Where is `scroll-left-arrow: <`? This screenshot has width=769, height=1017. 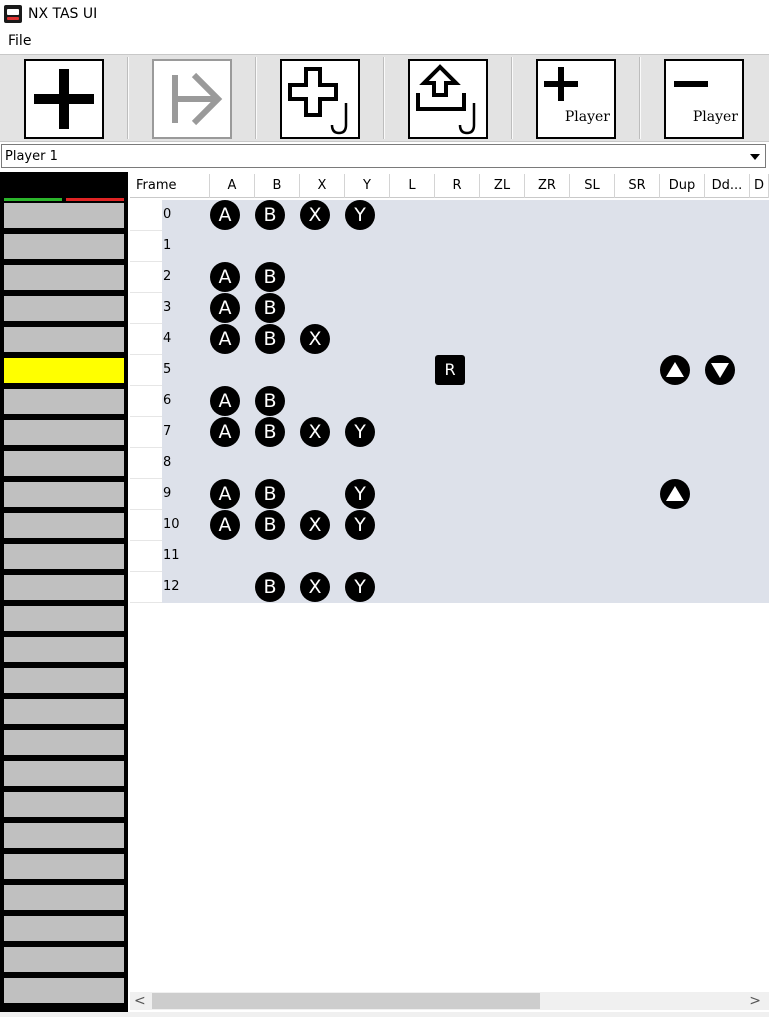
scroll-left-arrow: < is located at coordinates (140, 1001).